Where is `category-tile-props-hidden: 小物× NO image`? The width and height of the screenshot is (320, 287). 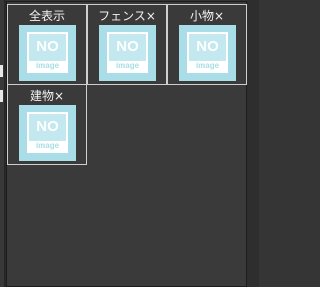 category-tile-props-hidden: 小物× NO image is located at coordinates (207, 44).